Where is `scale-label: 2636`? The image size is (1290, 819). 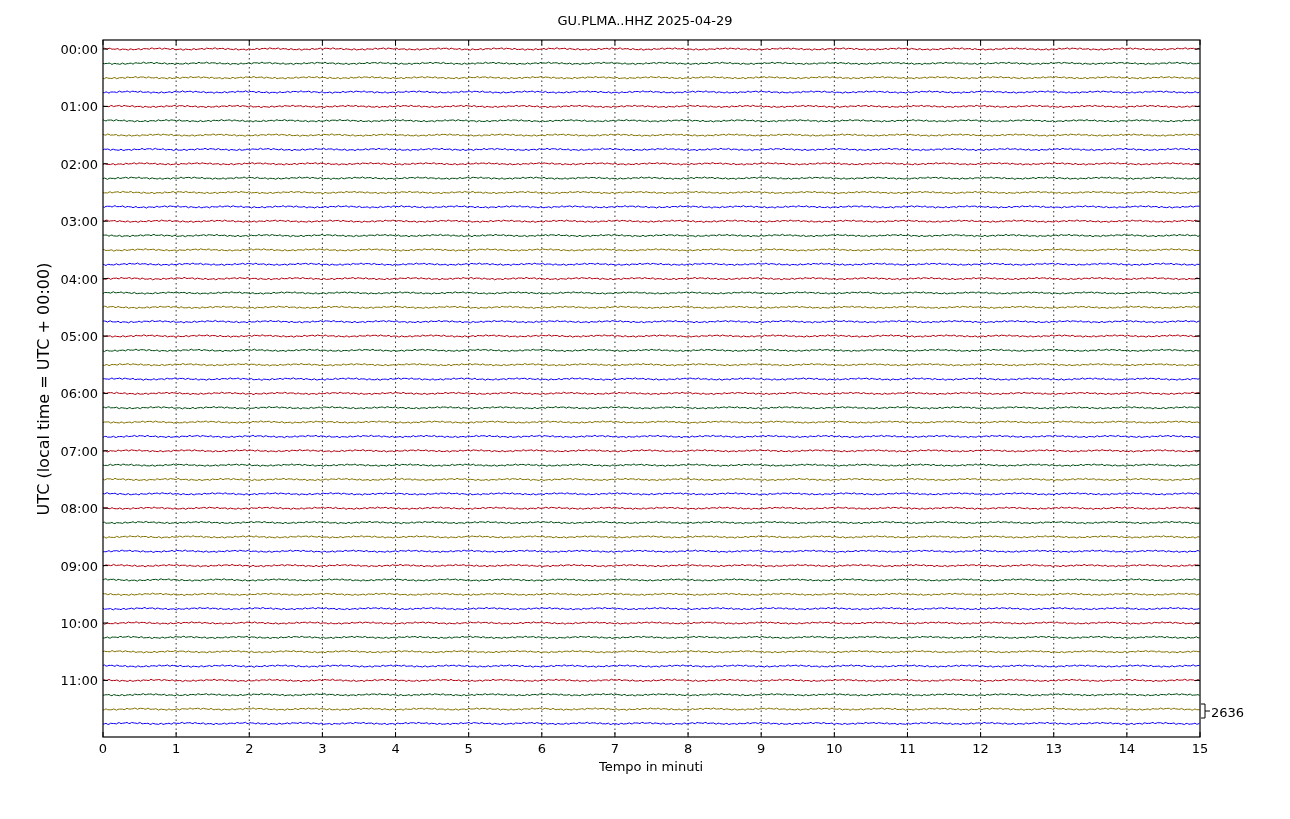 scale-label: 2636 is located at coordinates (1228, 712).